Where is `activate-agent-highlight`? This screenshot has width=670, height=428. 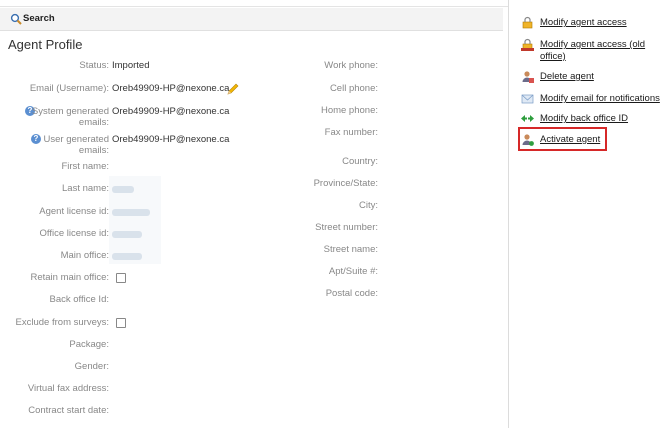 activate-agent-highlight is located at coordinates (562, 139).